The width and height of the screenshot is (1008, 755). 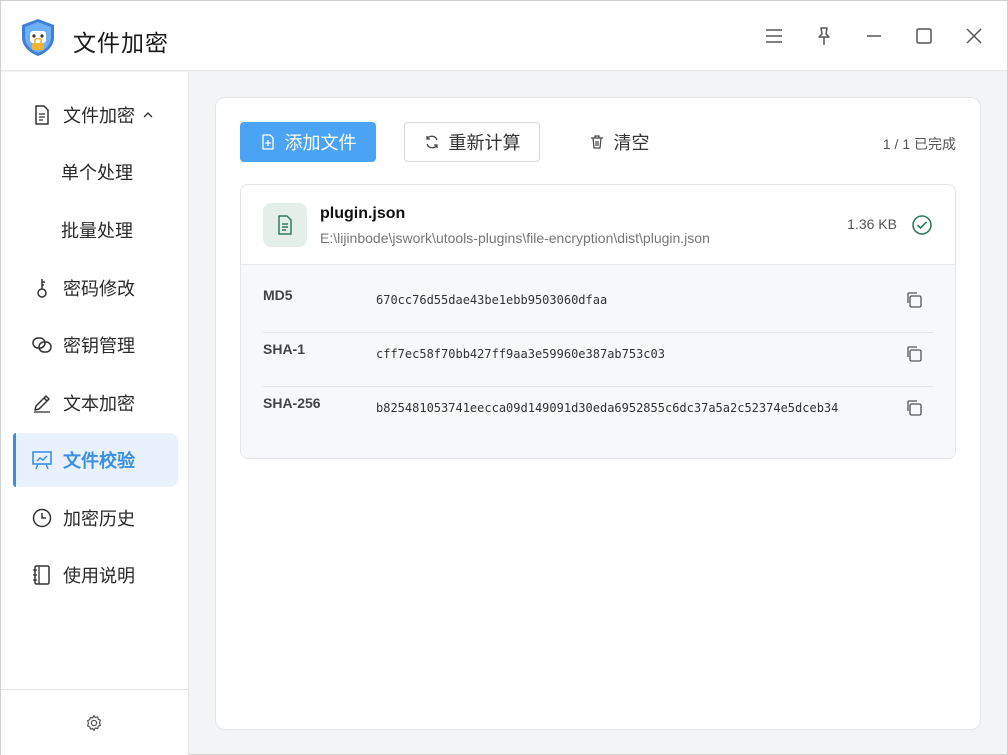 What do you see at coordinates (148, 115) in the screenshot?
I see `chevron-up-icon` at bounding box center [148, 115].